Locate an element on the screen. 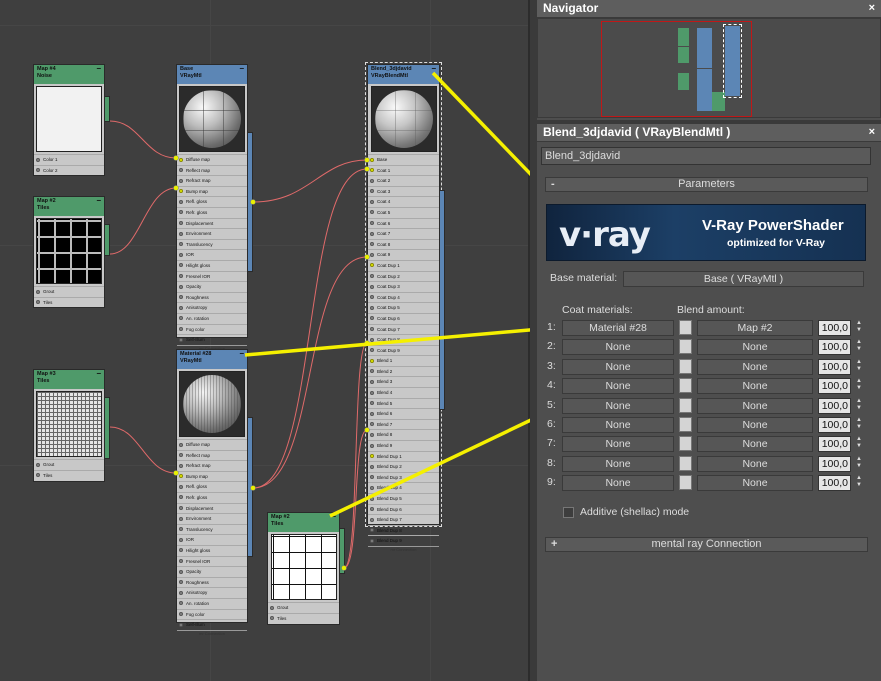 This screenshot has height=681, width=881. slot-blend-dup-5: Blend Dup 5 is located at coordinates (403, 498).